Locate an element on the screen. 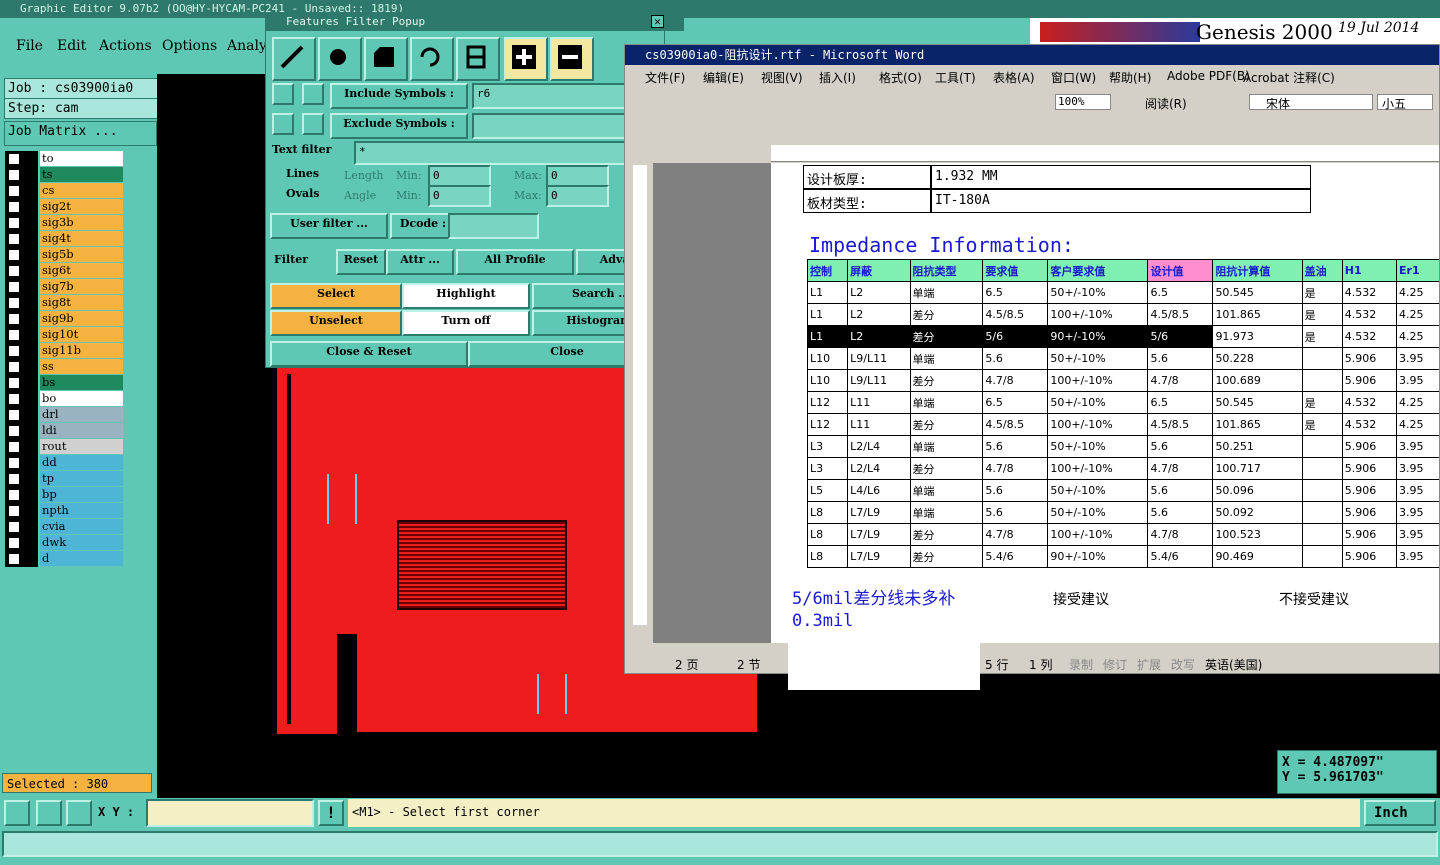 The height and width of the screenshot is (865, 1440). layer-name: bp is located at coordinates (81, 494).